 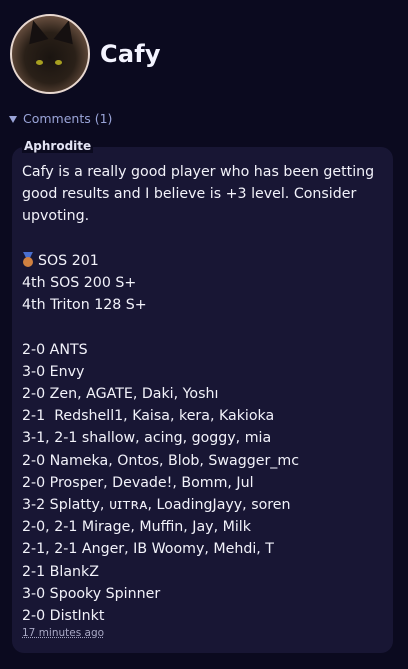 I want to click on result-line: 2-1, 2-1 Anger, IB Woomy, Mehdi, T, so click(x=148, y=549).